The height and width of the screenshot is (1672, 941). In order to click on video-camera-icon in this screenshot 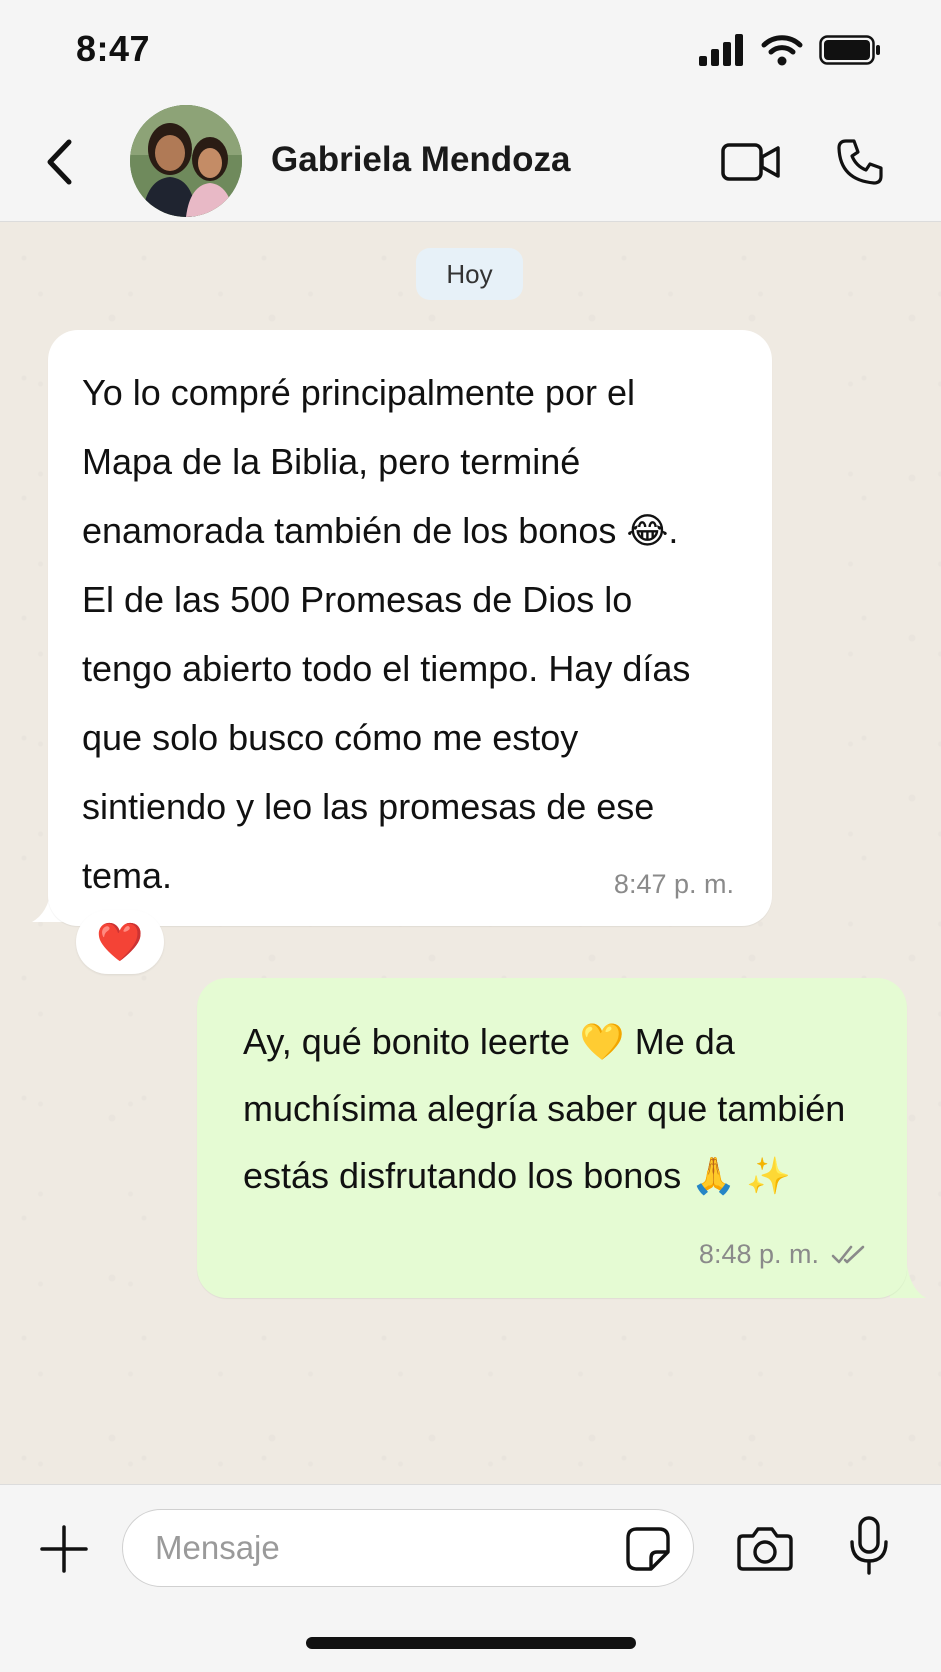, I will do `click(750, 162)`.